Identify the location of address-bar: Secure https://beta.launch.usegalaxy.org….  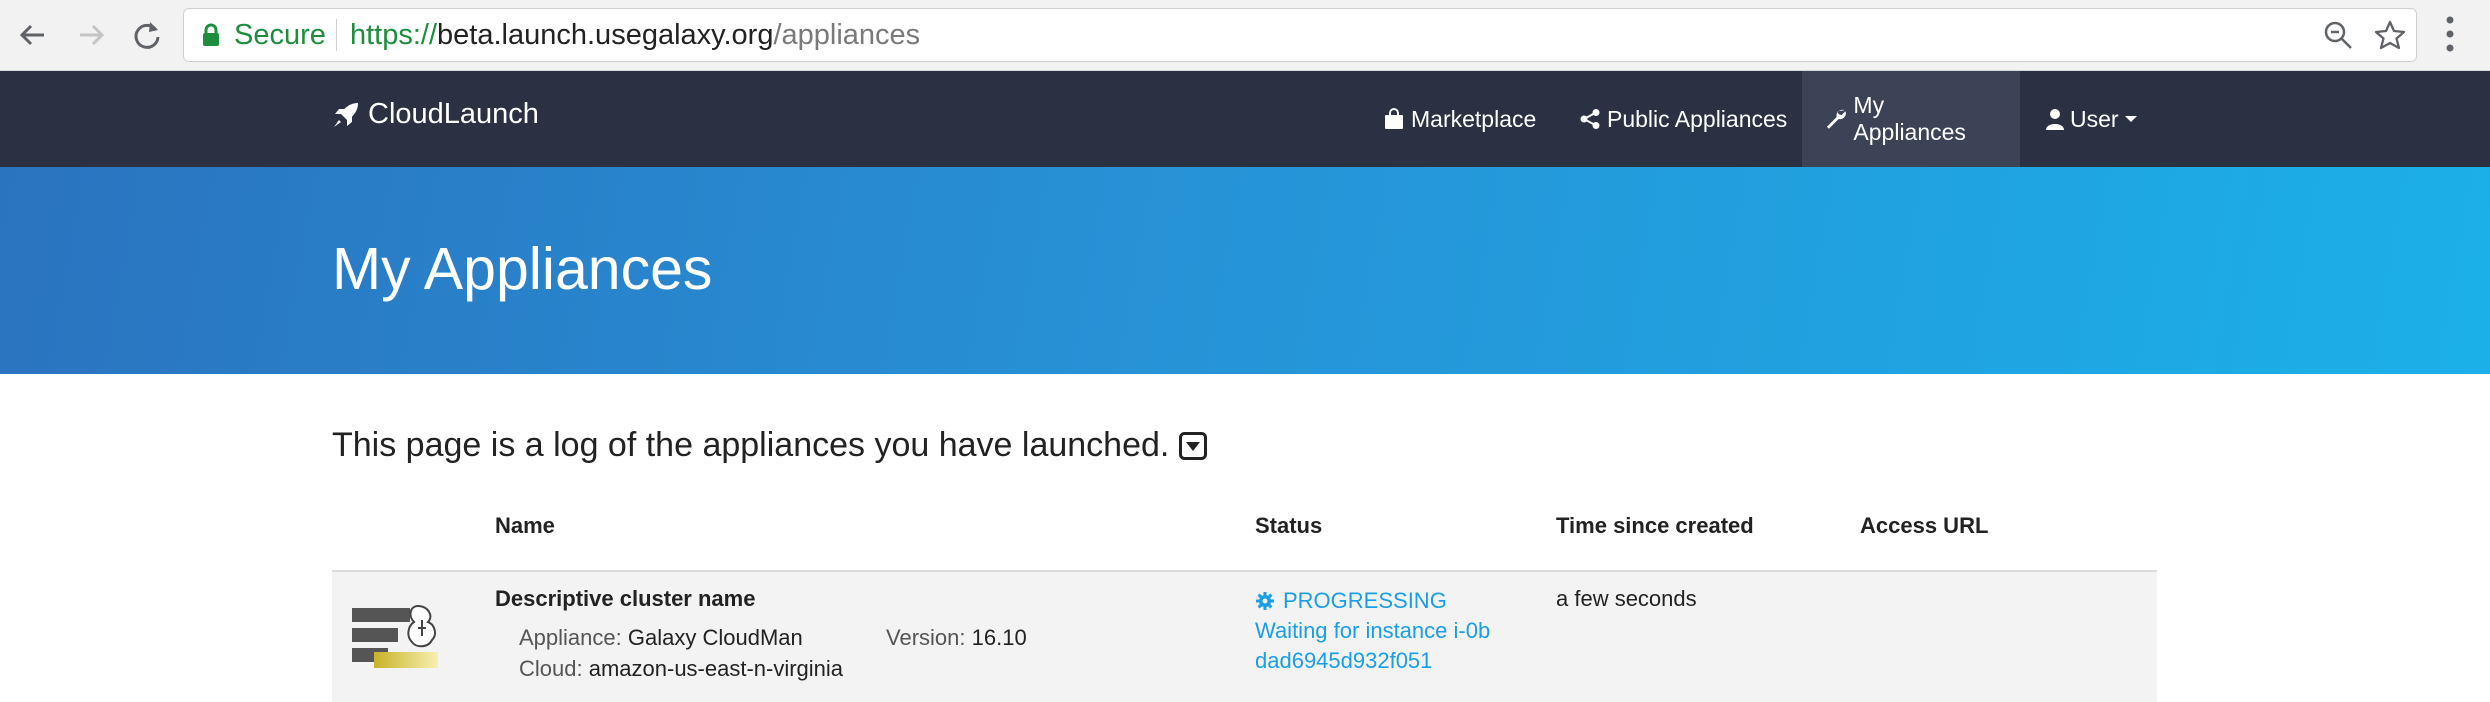
(1300, 35).